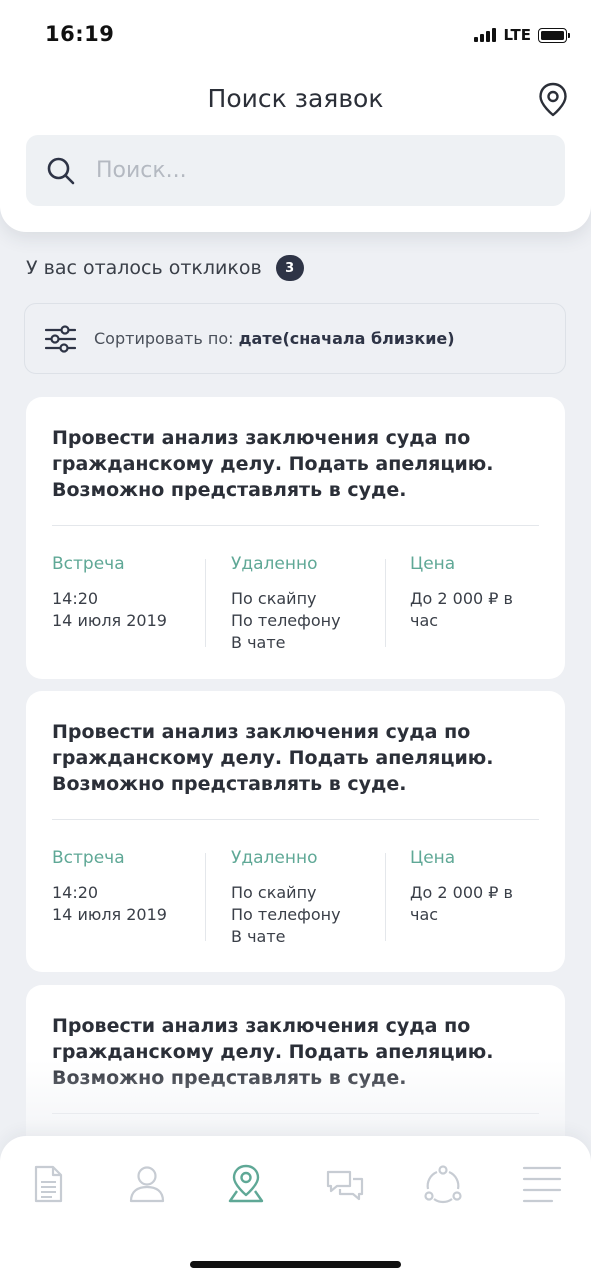  I want to click on tab-documents, so click(48, 1184).